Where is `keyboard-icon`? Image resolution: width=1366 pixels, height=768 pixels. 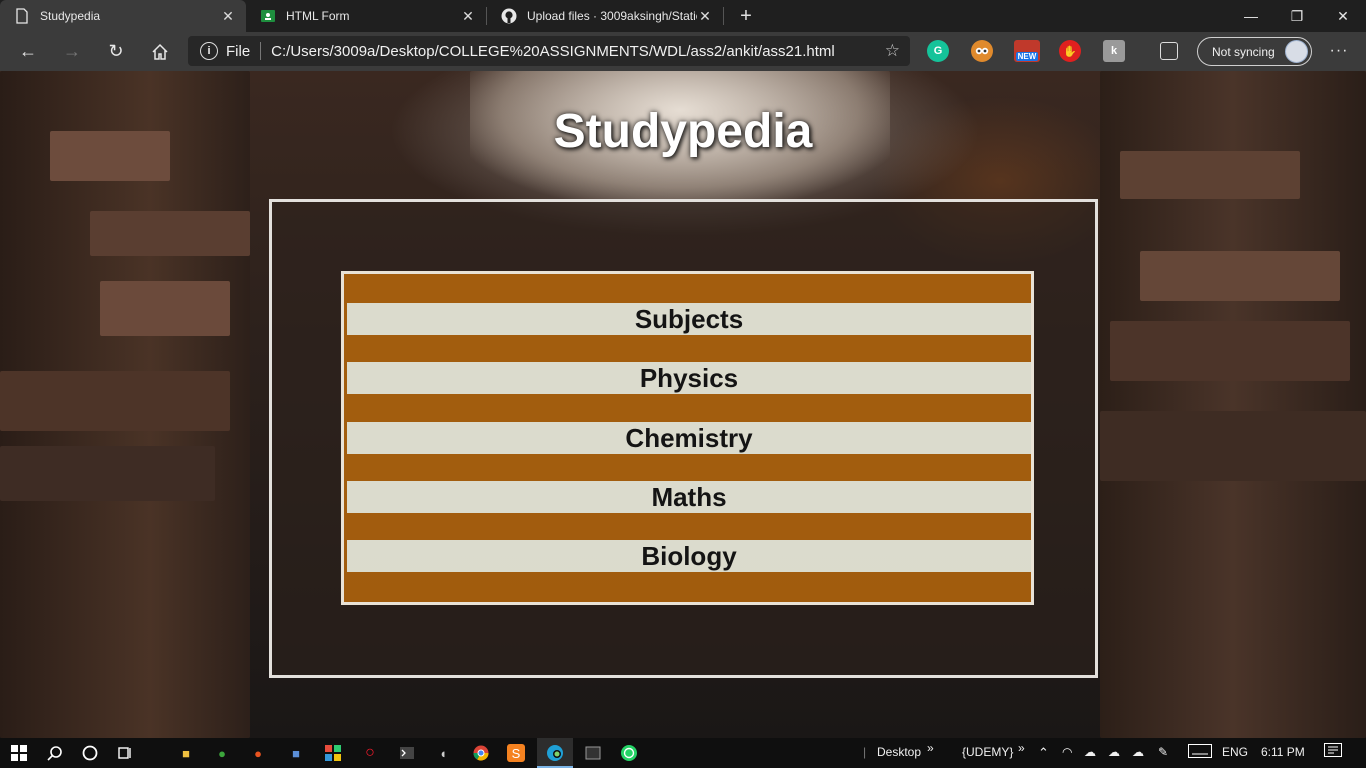
keyboard-icon is located at coordinates (1200, 752).